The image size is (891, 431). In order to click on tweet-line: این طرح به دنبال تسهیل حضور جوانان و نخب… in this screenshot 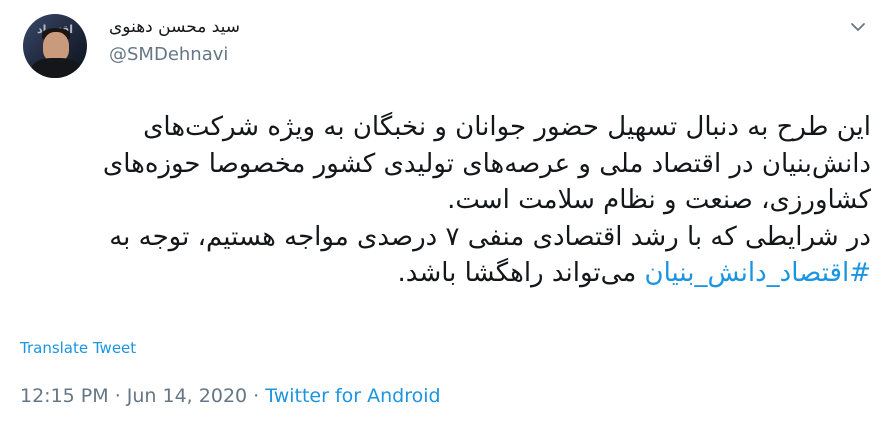, I will do `click(507, 127)`.